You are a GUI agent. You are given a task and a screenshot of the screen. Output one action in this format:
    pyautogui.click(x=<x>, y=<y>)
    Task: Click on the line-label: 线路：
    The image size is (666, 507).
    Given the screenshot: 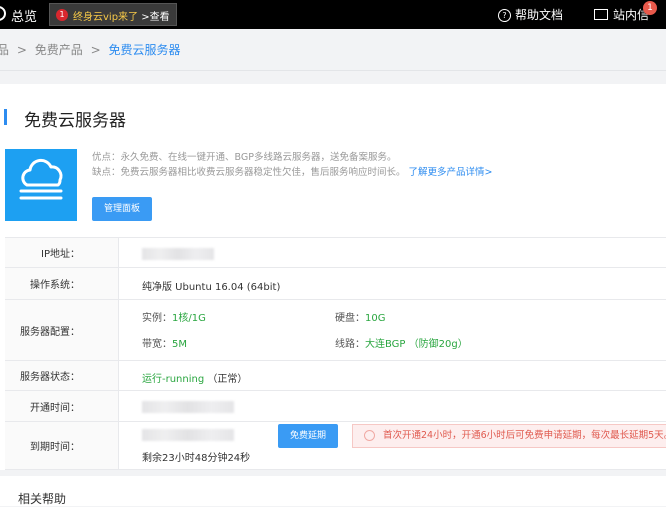 What is the action you would take?
    pyautogui.click(x=350, y=344)
    